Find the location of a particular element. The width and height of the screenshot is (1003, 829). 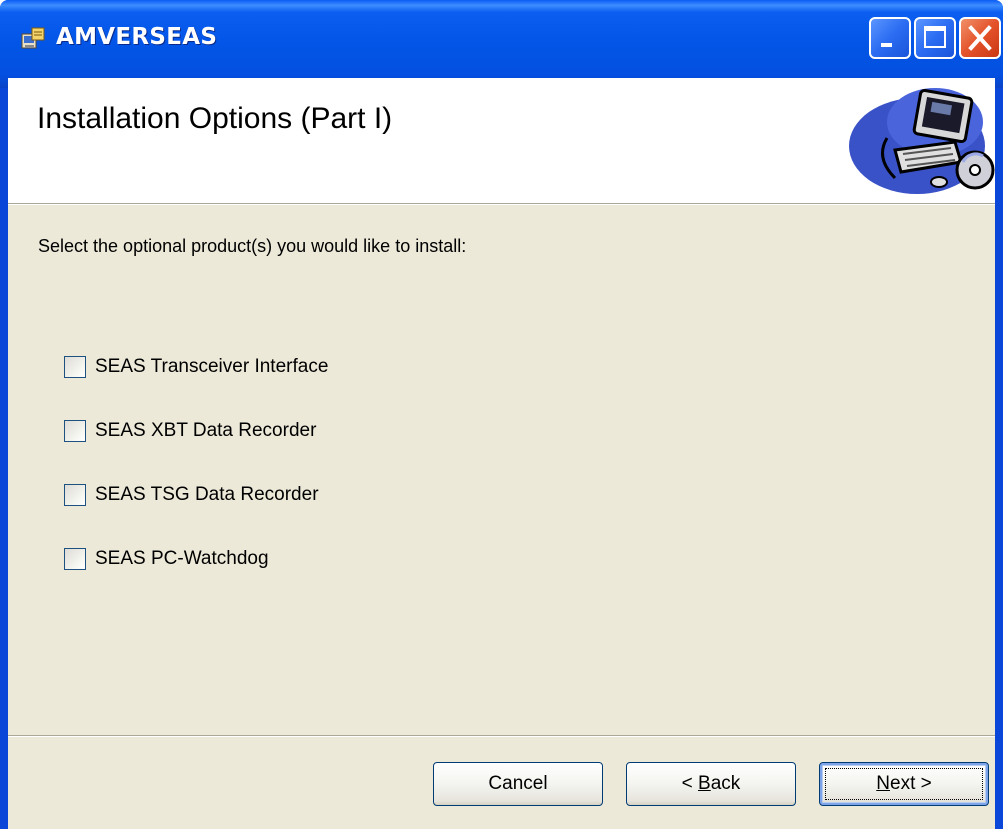

option-label: SEAS TSG Data Recorder is located at coordinates (207, 494).